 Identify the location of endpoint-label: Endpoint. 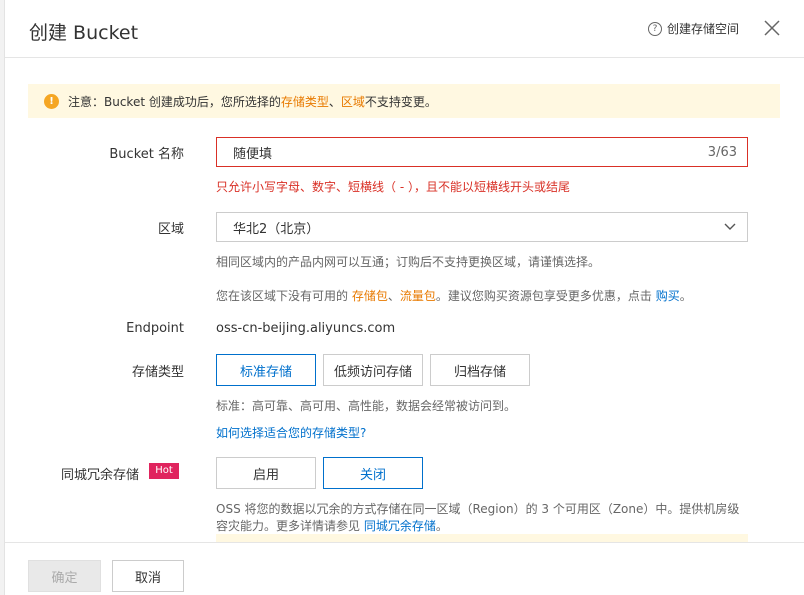
(155, 328).